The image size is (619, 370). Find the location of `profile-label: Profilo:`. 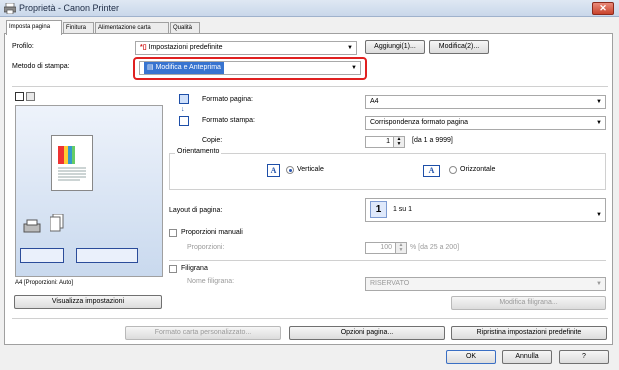

profile-label: Profilo: is located at coordinates (23, 46).